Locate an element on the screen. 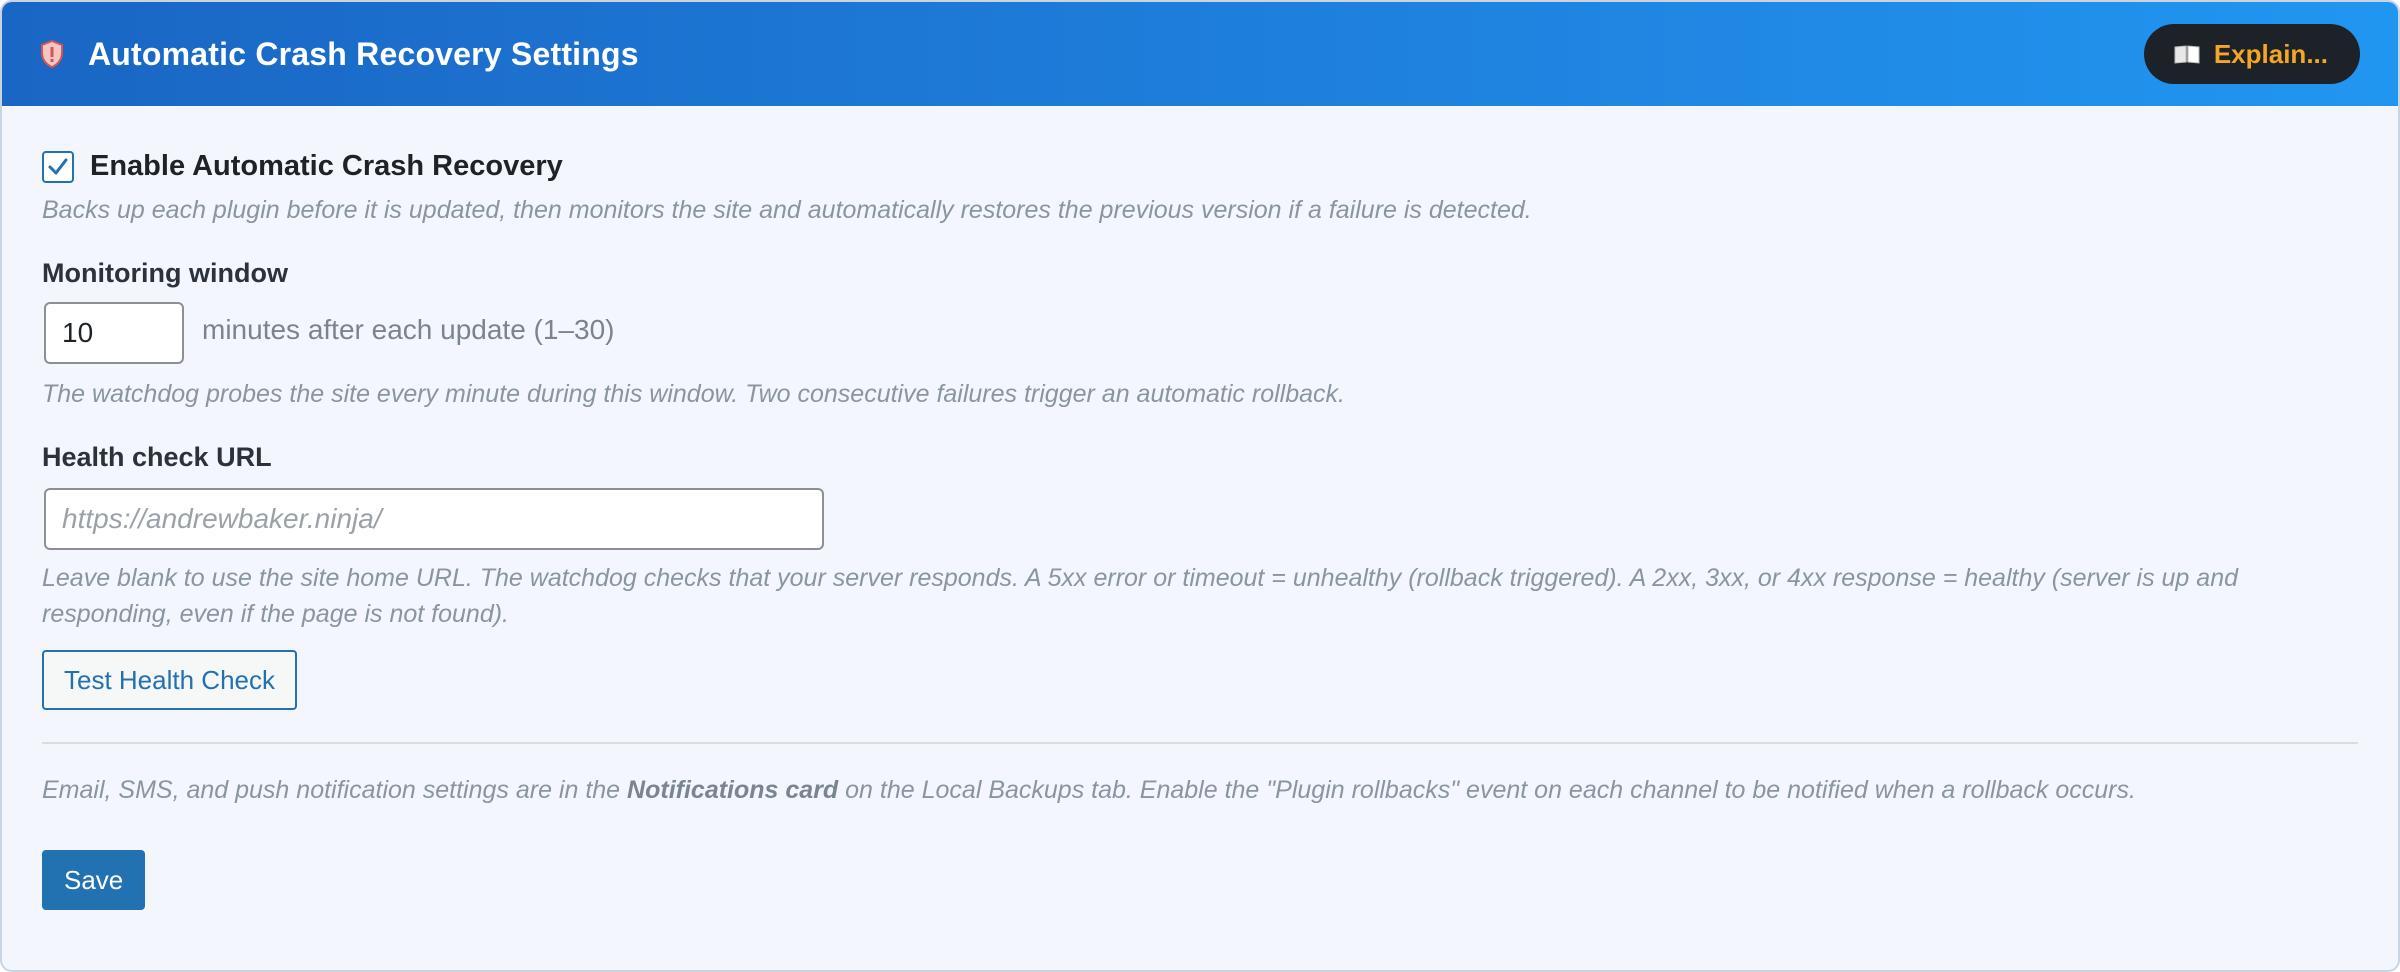  save-button: Save is located at coordinates (94, 880).